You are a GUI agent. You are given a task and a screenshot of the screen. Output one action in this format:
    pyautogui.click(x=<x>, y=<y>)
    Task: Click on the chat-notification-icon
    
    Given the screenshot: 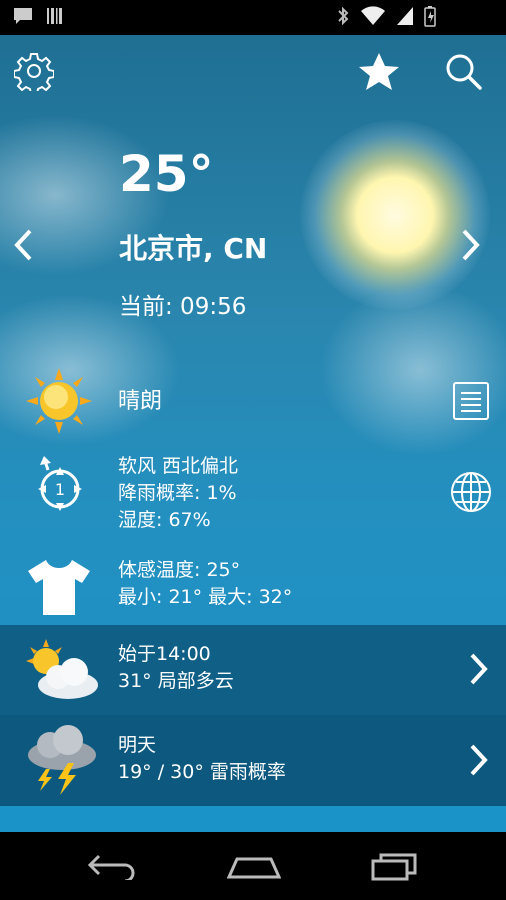 What is the action you would take?
    pyautogui.click(x=23, y=18)
    